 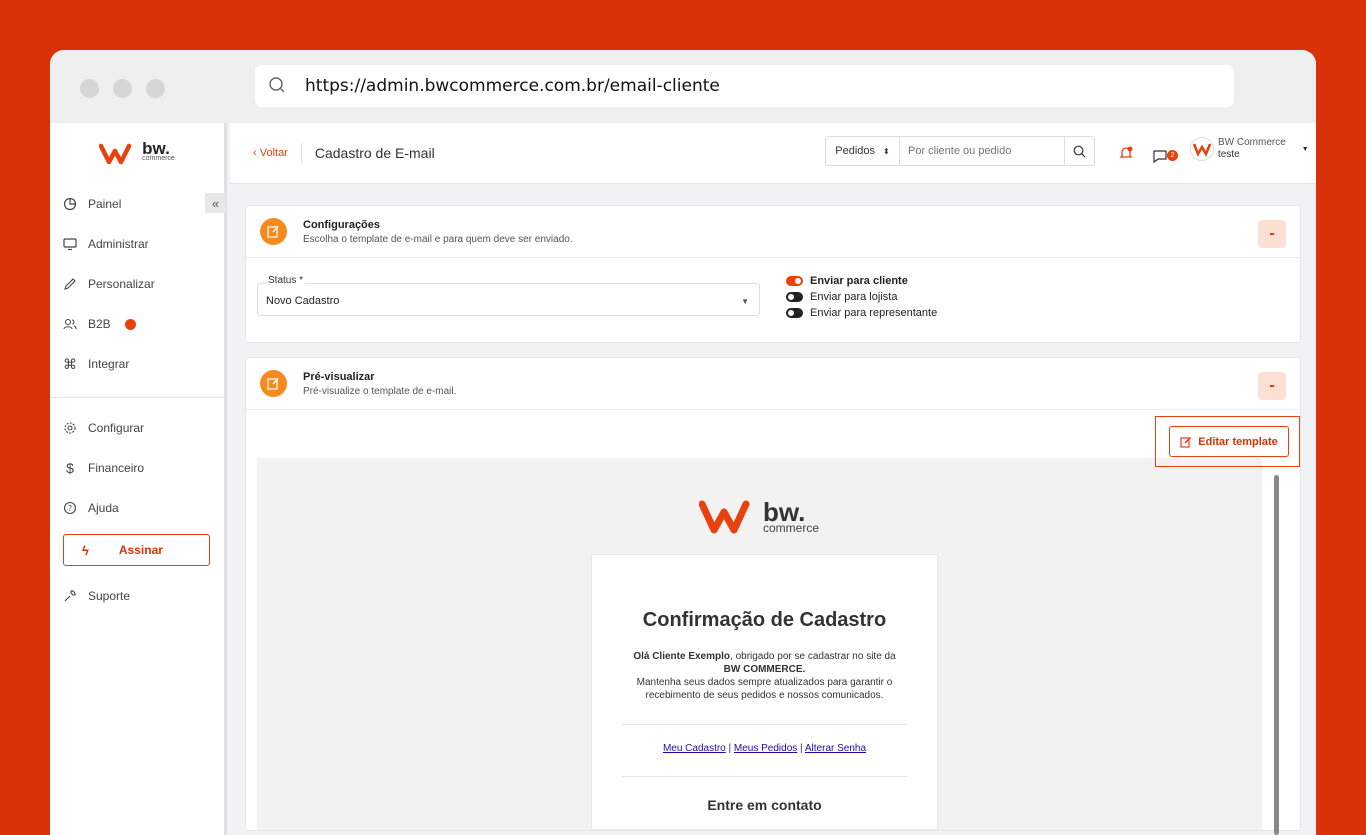 What do you see at coordinates (1229, 441) in the screenshot?
I see `edit-template-button: Editar template` at bounding box center [1229, 441].